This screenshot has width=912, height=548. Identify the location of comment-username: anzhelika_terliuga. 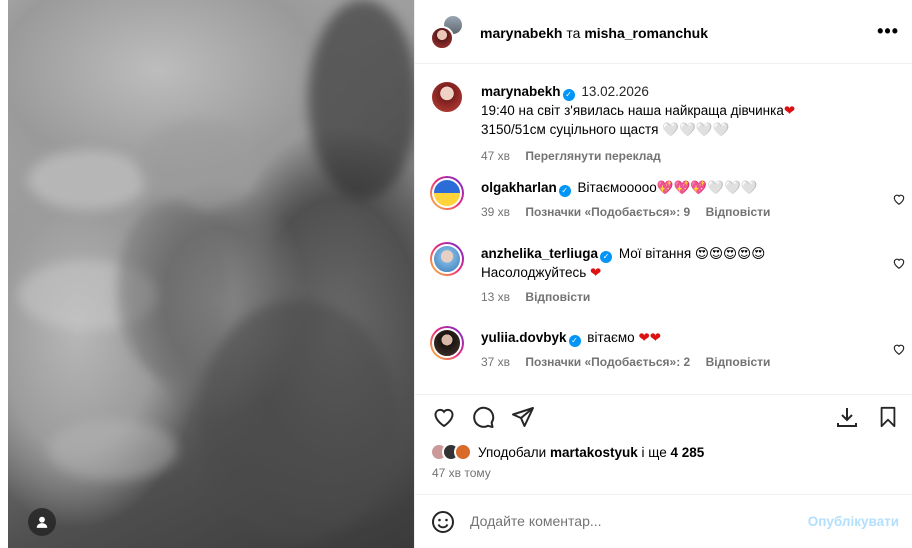
(539, 253).